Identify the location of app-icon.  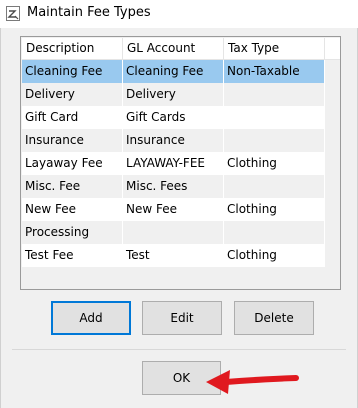
(13, 13).